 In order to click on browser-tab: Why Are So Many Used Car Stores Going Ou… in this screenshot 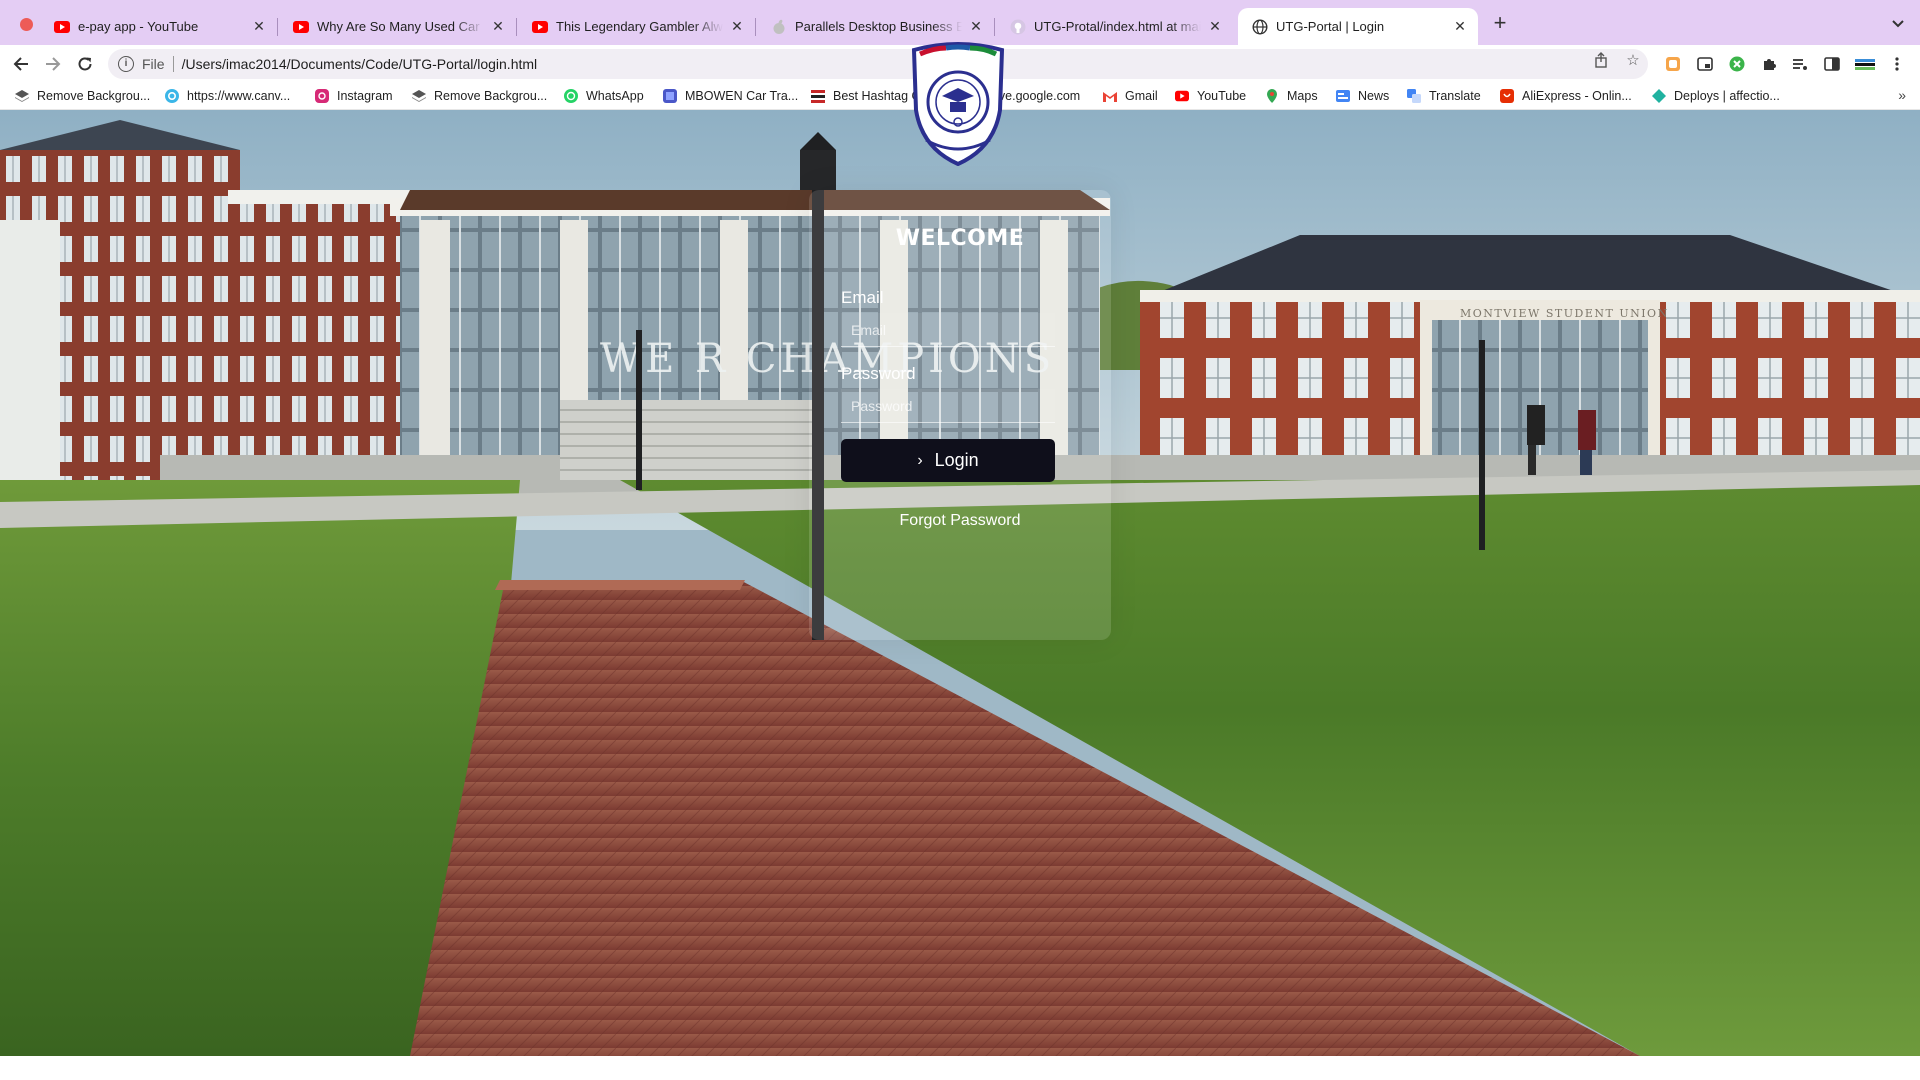, I will do `click(398, 26)`.